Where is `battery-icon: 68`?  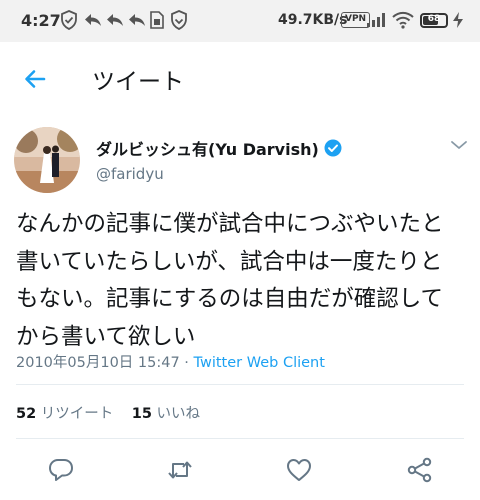 battery-icon: 68 is located at coordinates (434, 20).